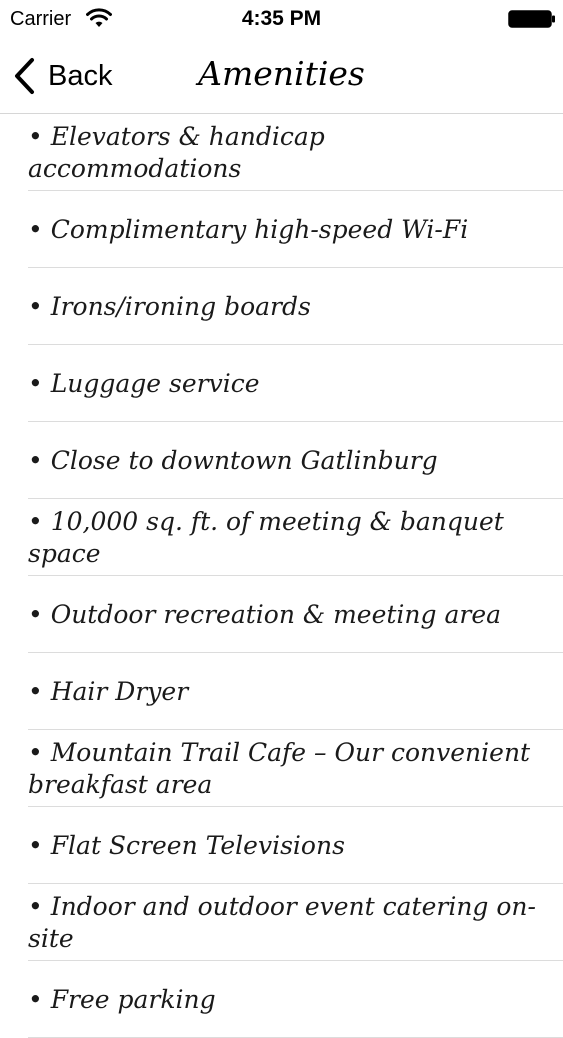  I want to click on amenity-text: • Close to downtown Gatlinburg, so click(233, 460).